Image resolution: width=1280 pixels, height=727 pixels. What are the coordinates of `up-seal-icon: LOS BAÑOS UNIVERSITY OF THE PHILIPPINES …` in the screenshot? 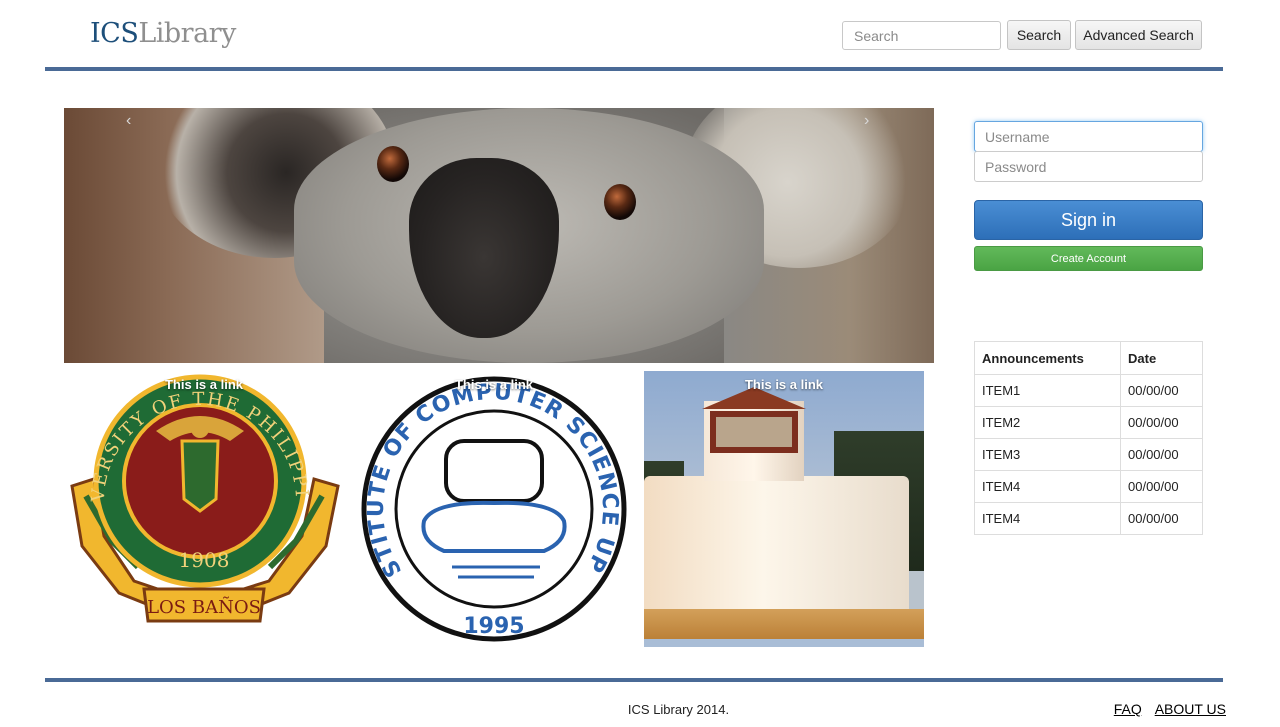 It's located at (197, 489).